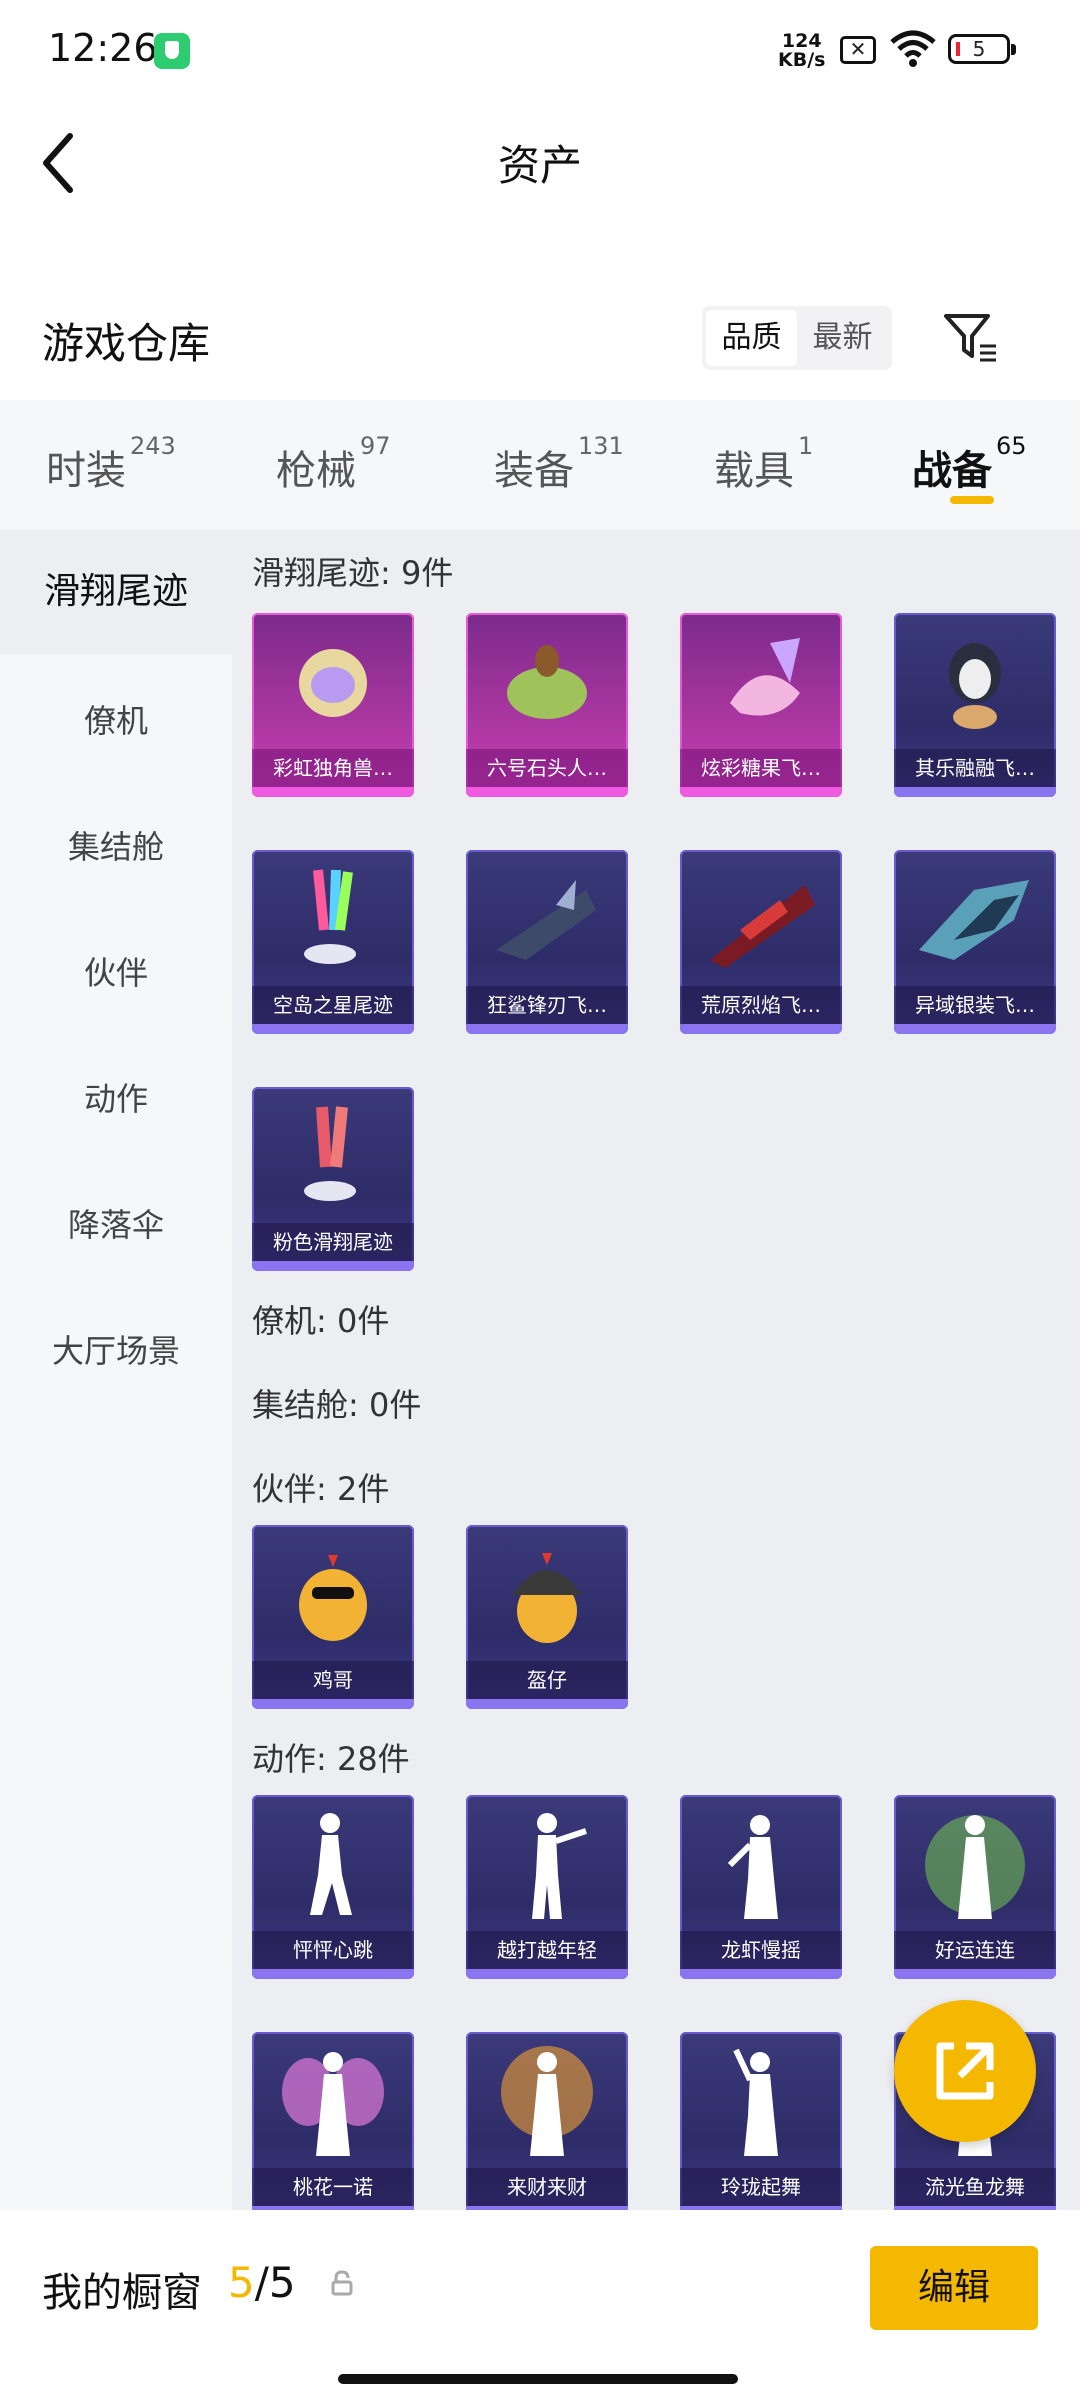  Describe the element at coordinates (842, 338) in the screenshot. I see `sort-latest-button: 最新` at that location.